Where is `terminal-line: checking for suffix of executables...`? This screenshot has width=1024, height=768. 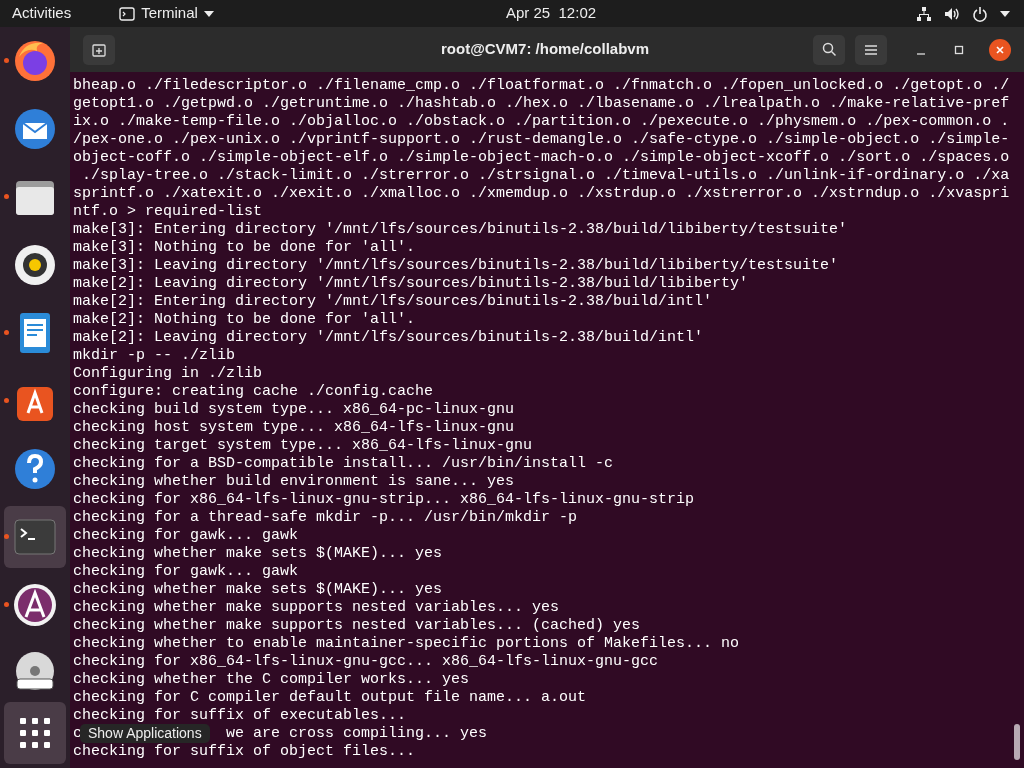 terminal-line: checking for suffix of executables... is located at coordinates (240, 716).